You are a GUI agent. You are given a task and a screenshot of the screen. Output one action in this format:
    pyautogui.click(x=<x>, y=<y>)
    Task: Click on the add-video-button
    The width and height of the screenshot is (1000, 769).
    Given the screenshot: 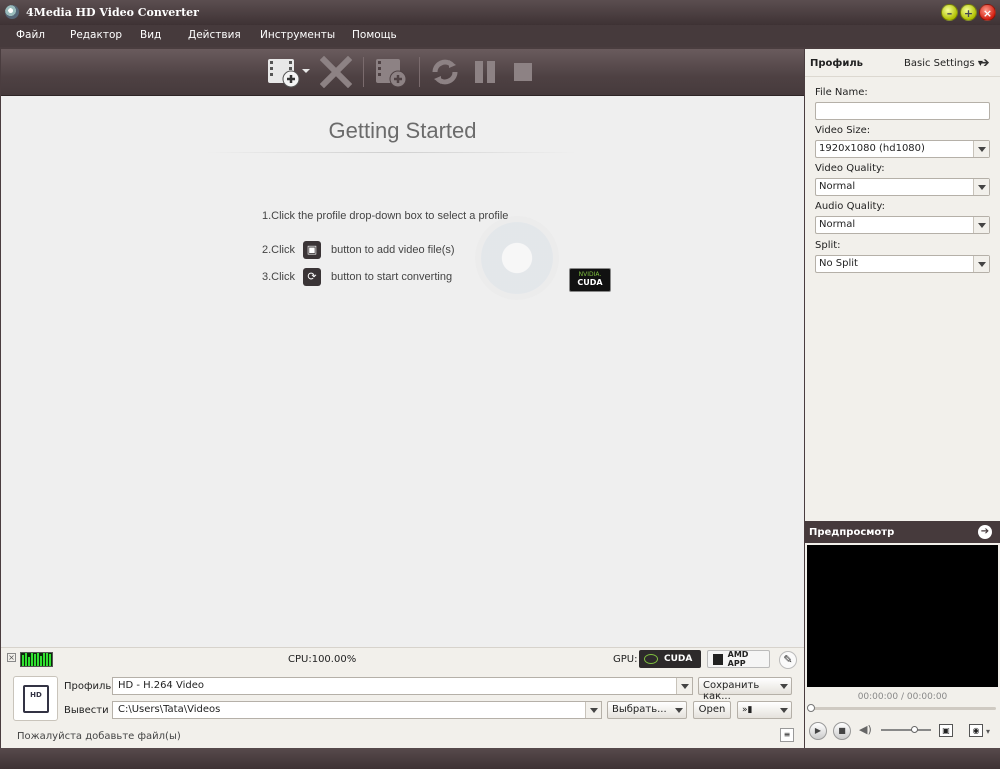 What is the action you would take?
    pyautogui.click(x=288, y=72)
    